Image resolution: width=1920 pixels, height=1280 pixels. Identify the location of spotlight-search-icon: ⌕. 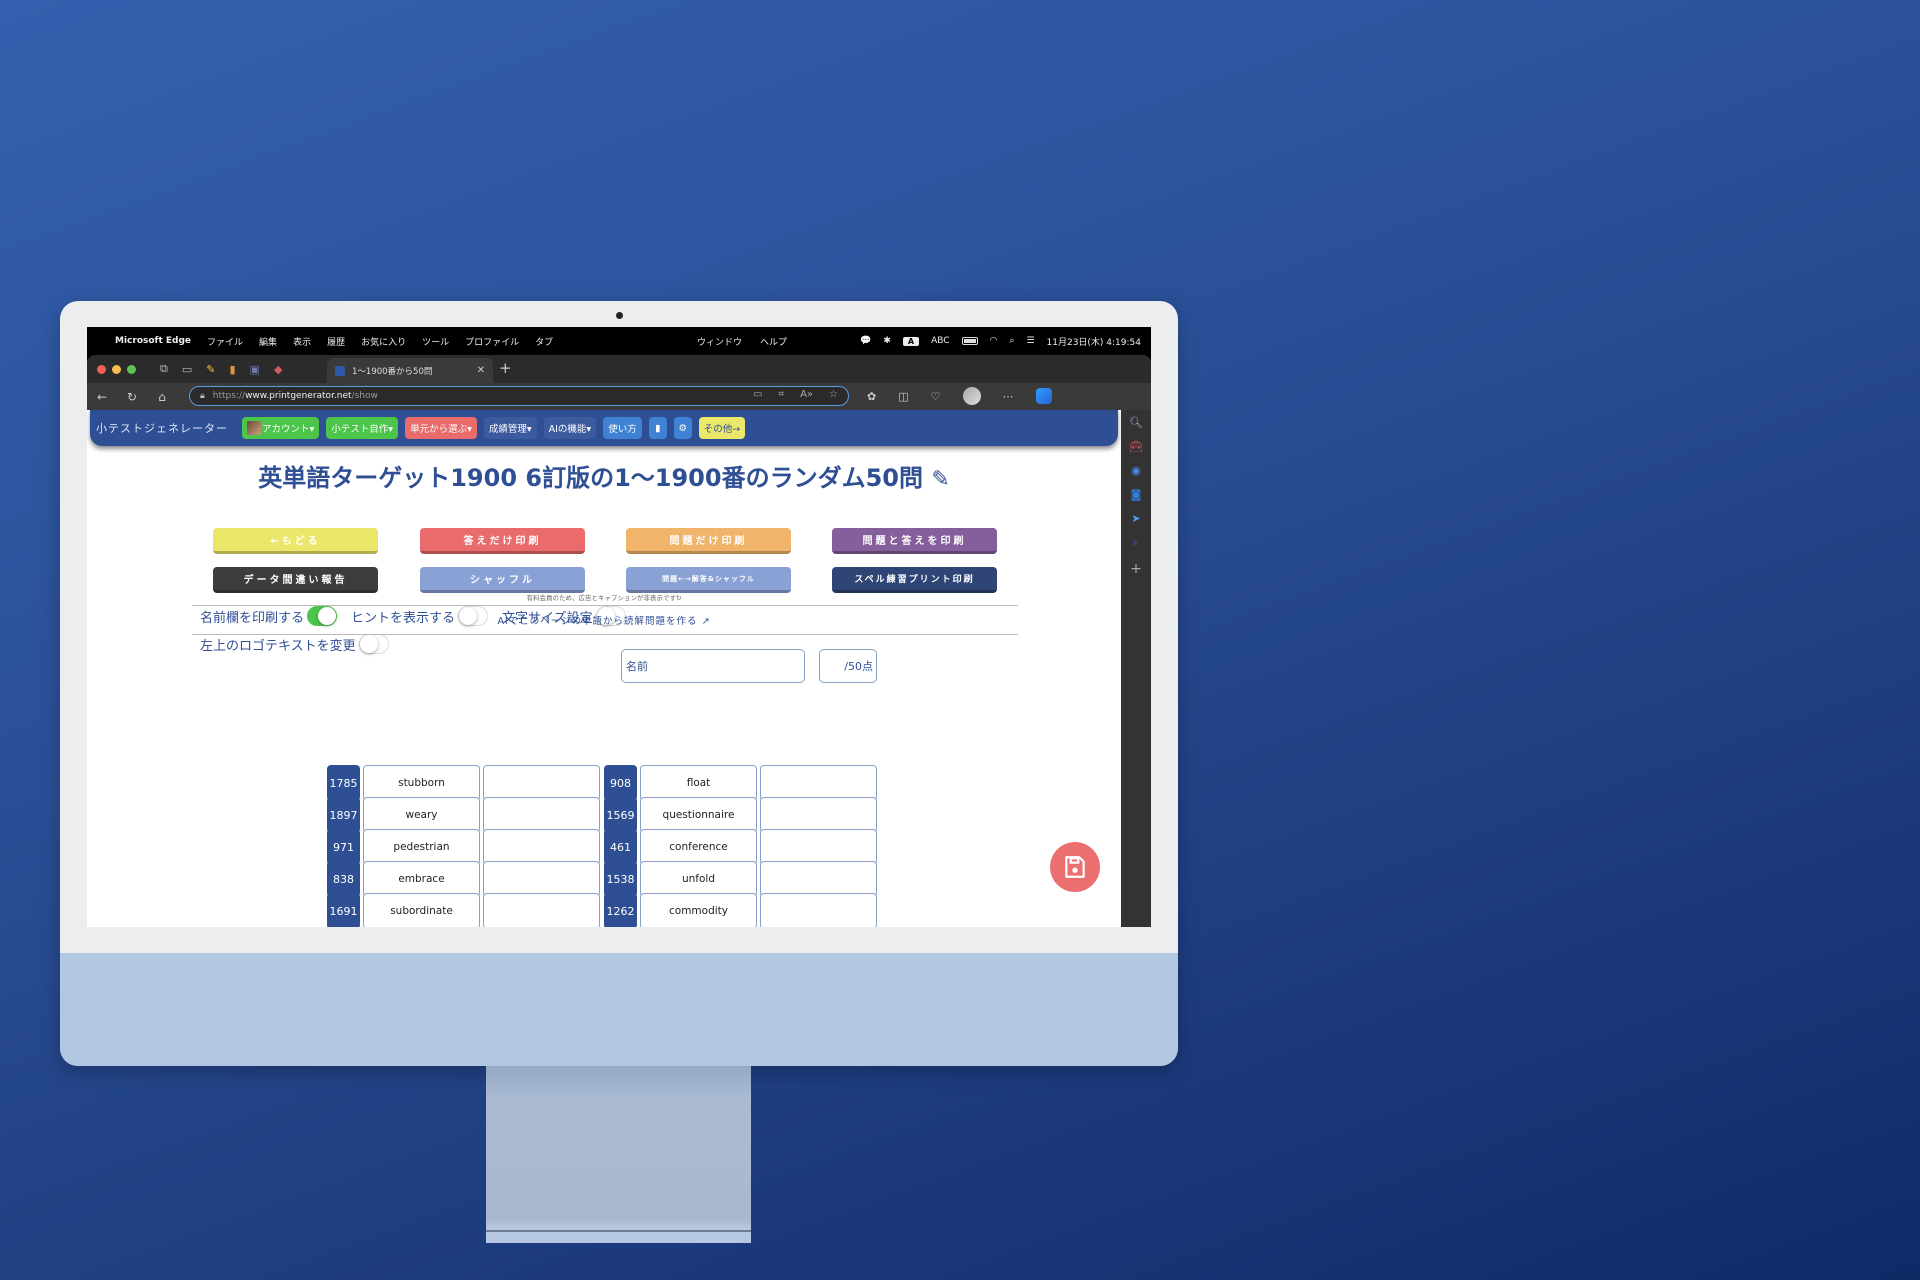
(1011, 341).